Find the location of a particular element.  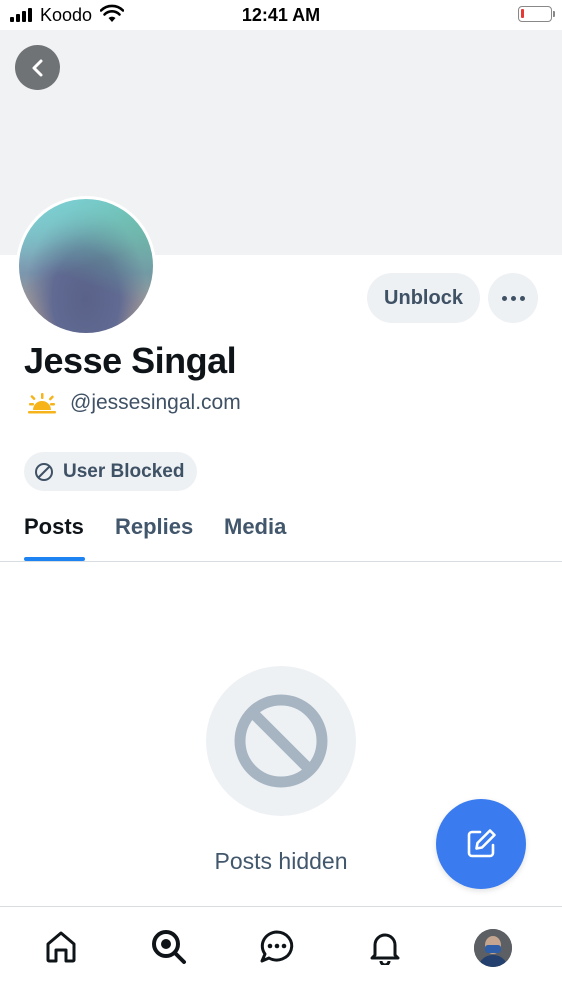

user-blocked-label: User Blocked is located at coordinates (124, 471).